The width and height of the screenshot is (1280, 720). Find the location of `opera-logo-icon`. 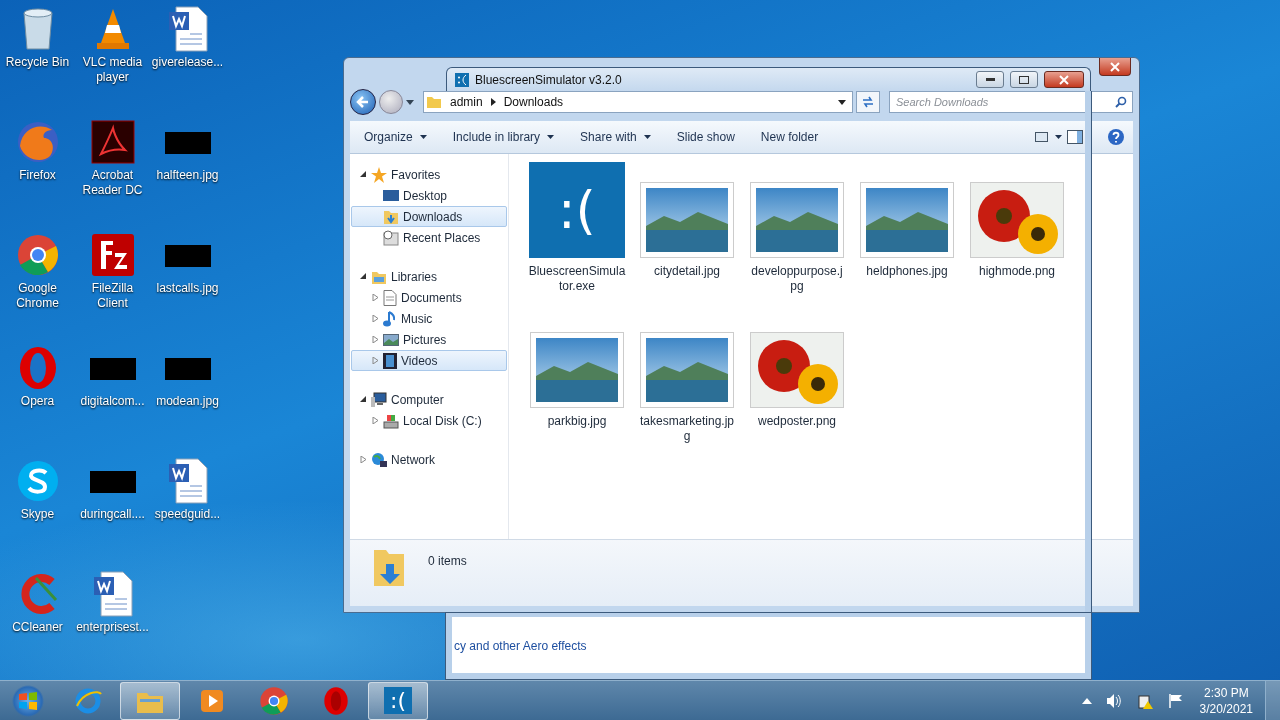

opera-logo-icon is located at coordinates (336, 700).